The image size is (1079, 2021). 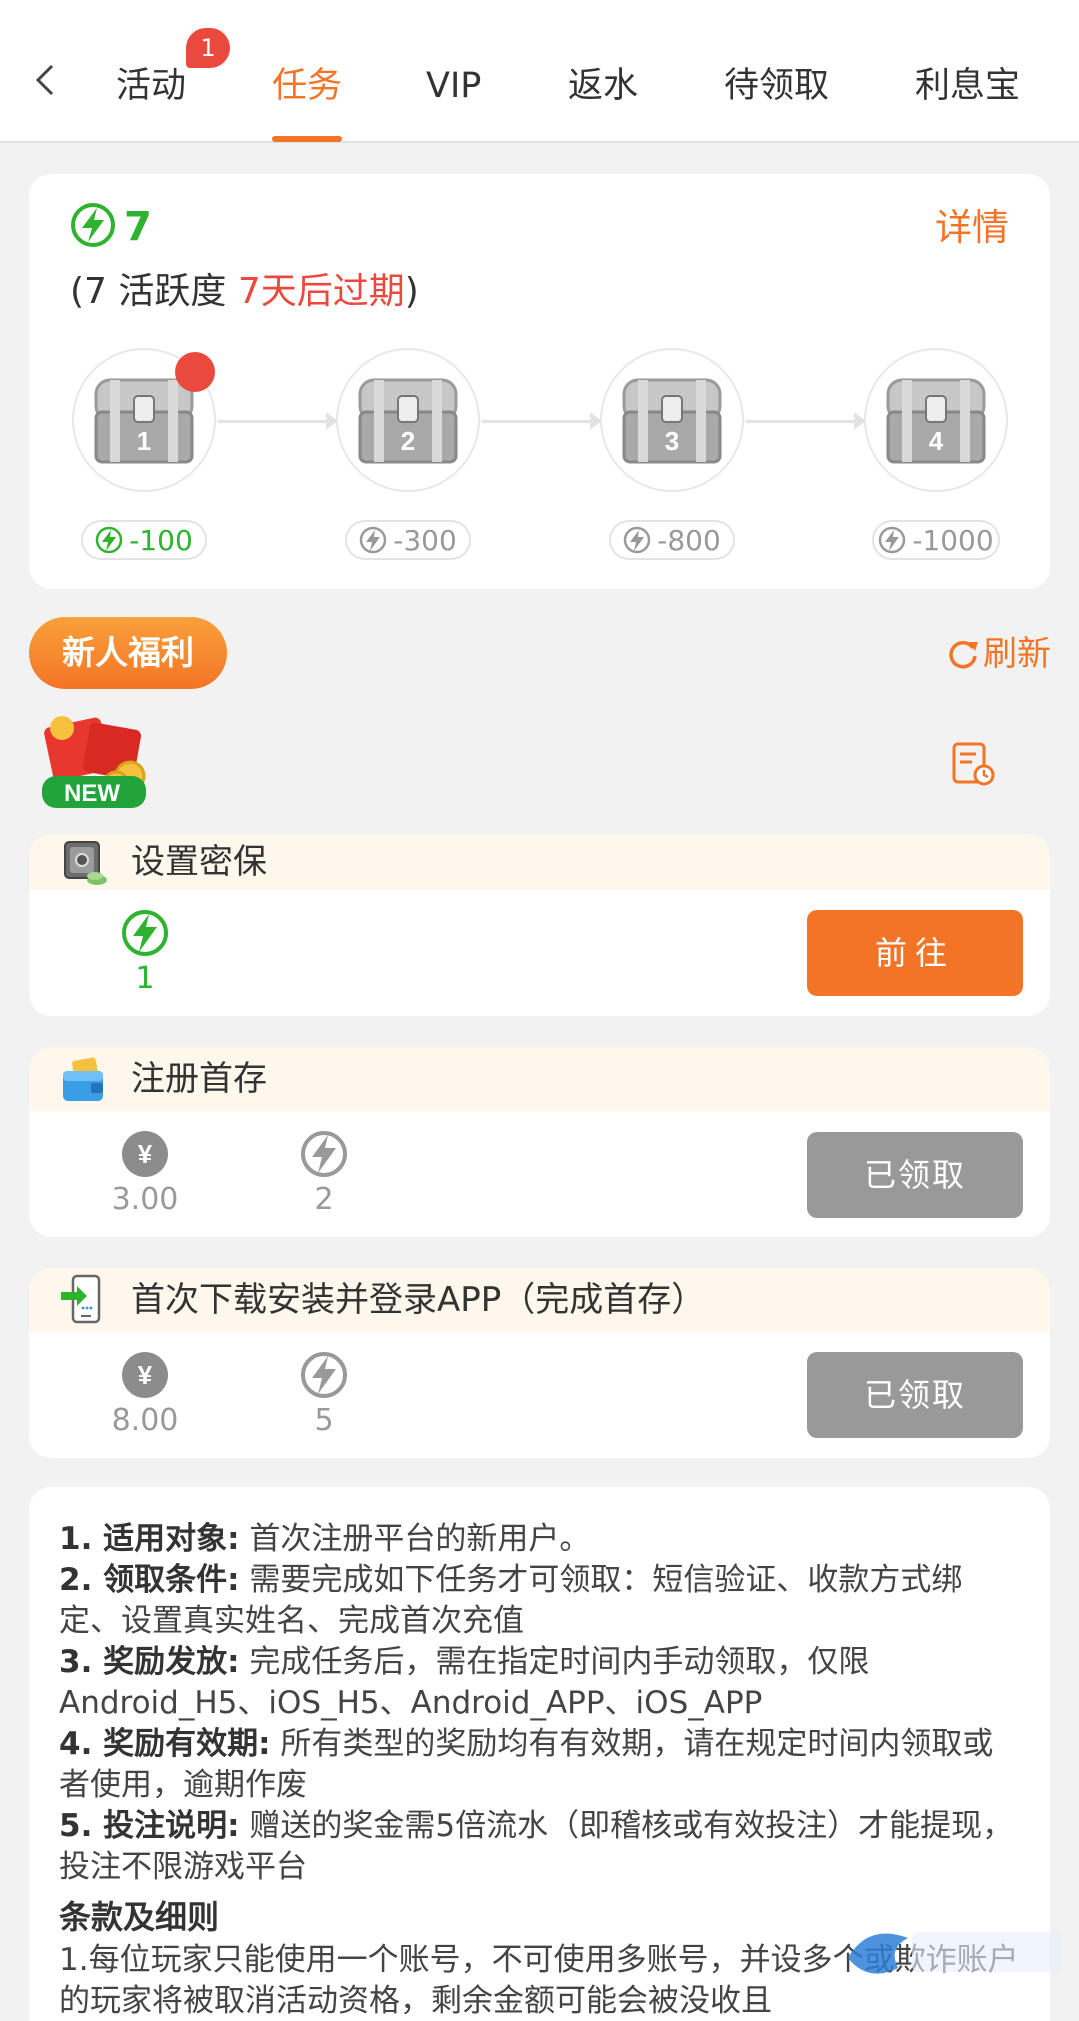 I want to click on chest-cost-2: -300, so click(x=408, y=540).